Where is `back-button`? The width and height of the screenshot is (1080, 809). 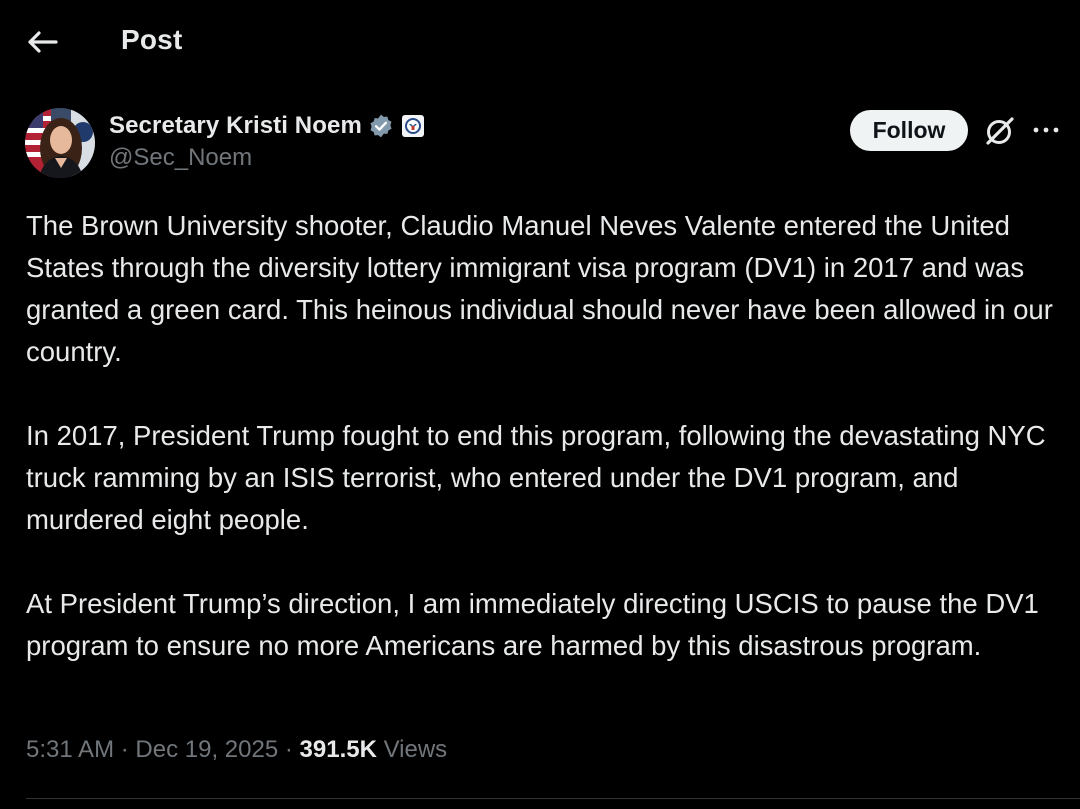
back-button is located at coordinates (42, 42).